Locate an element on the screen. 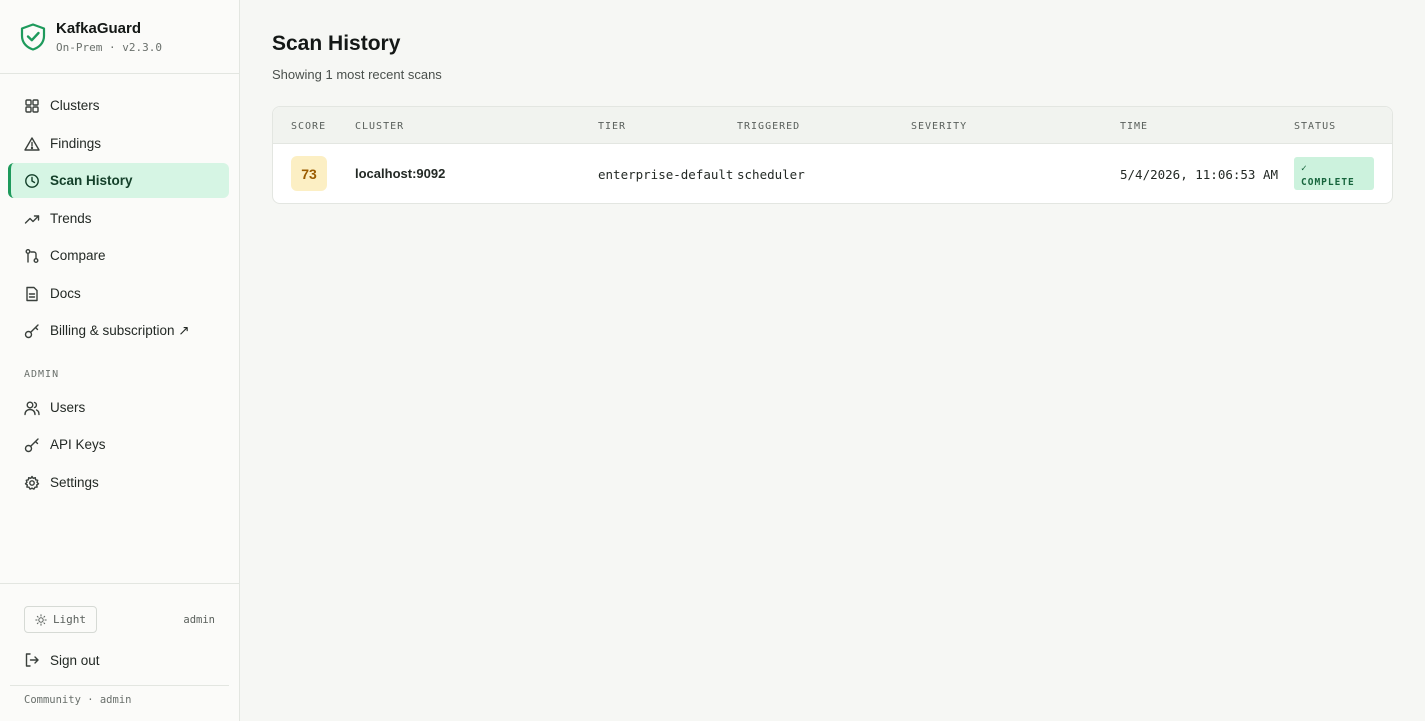  nav-item-users: Users is located at coordinates (118, 407).